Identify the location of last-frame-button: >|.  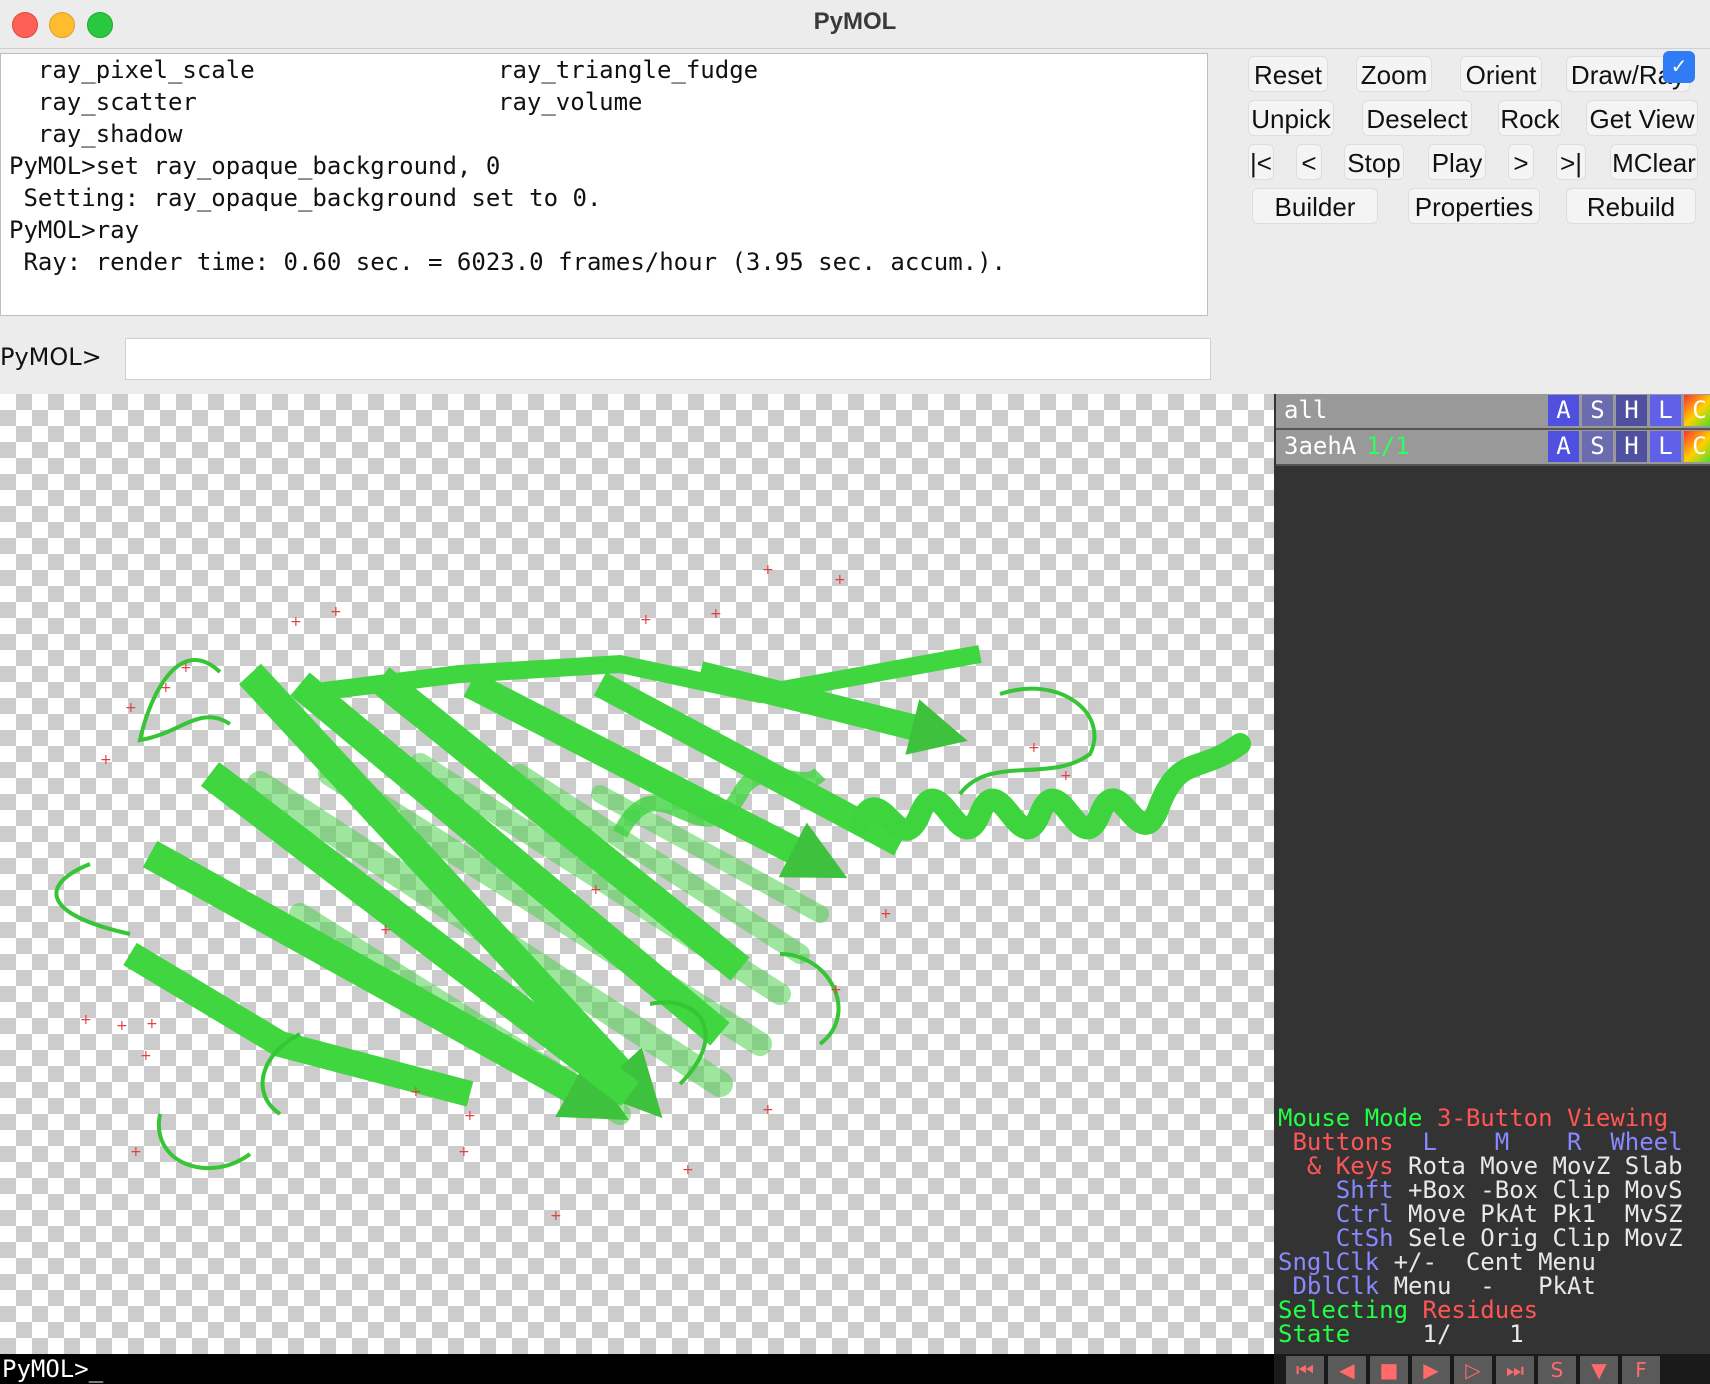
(1571, 162).